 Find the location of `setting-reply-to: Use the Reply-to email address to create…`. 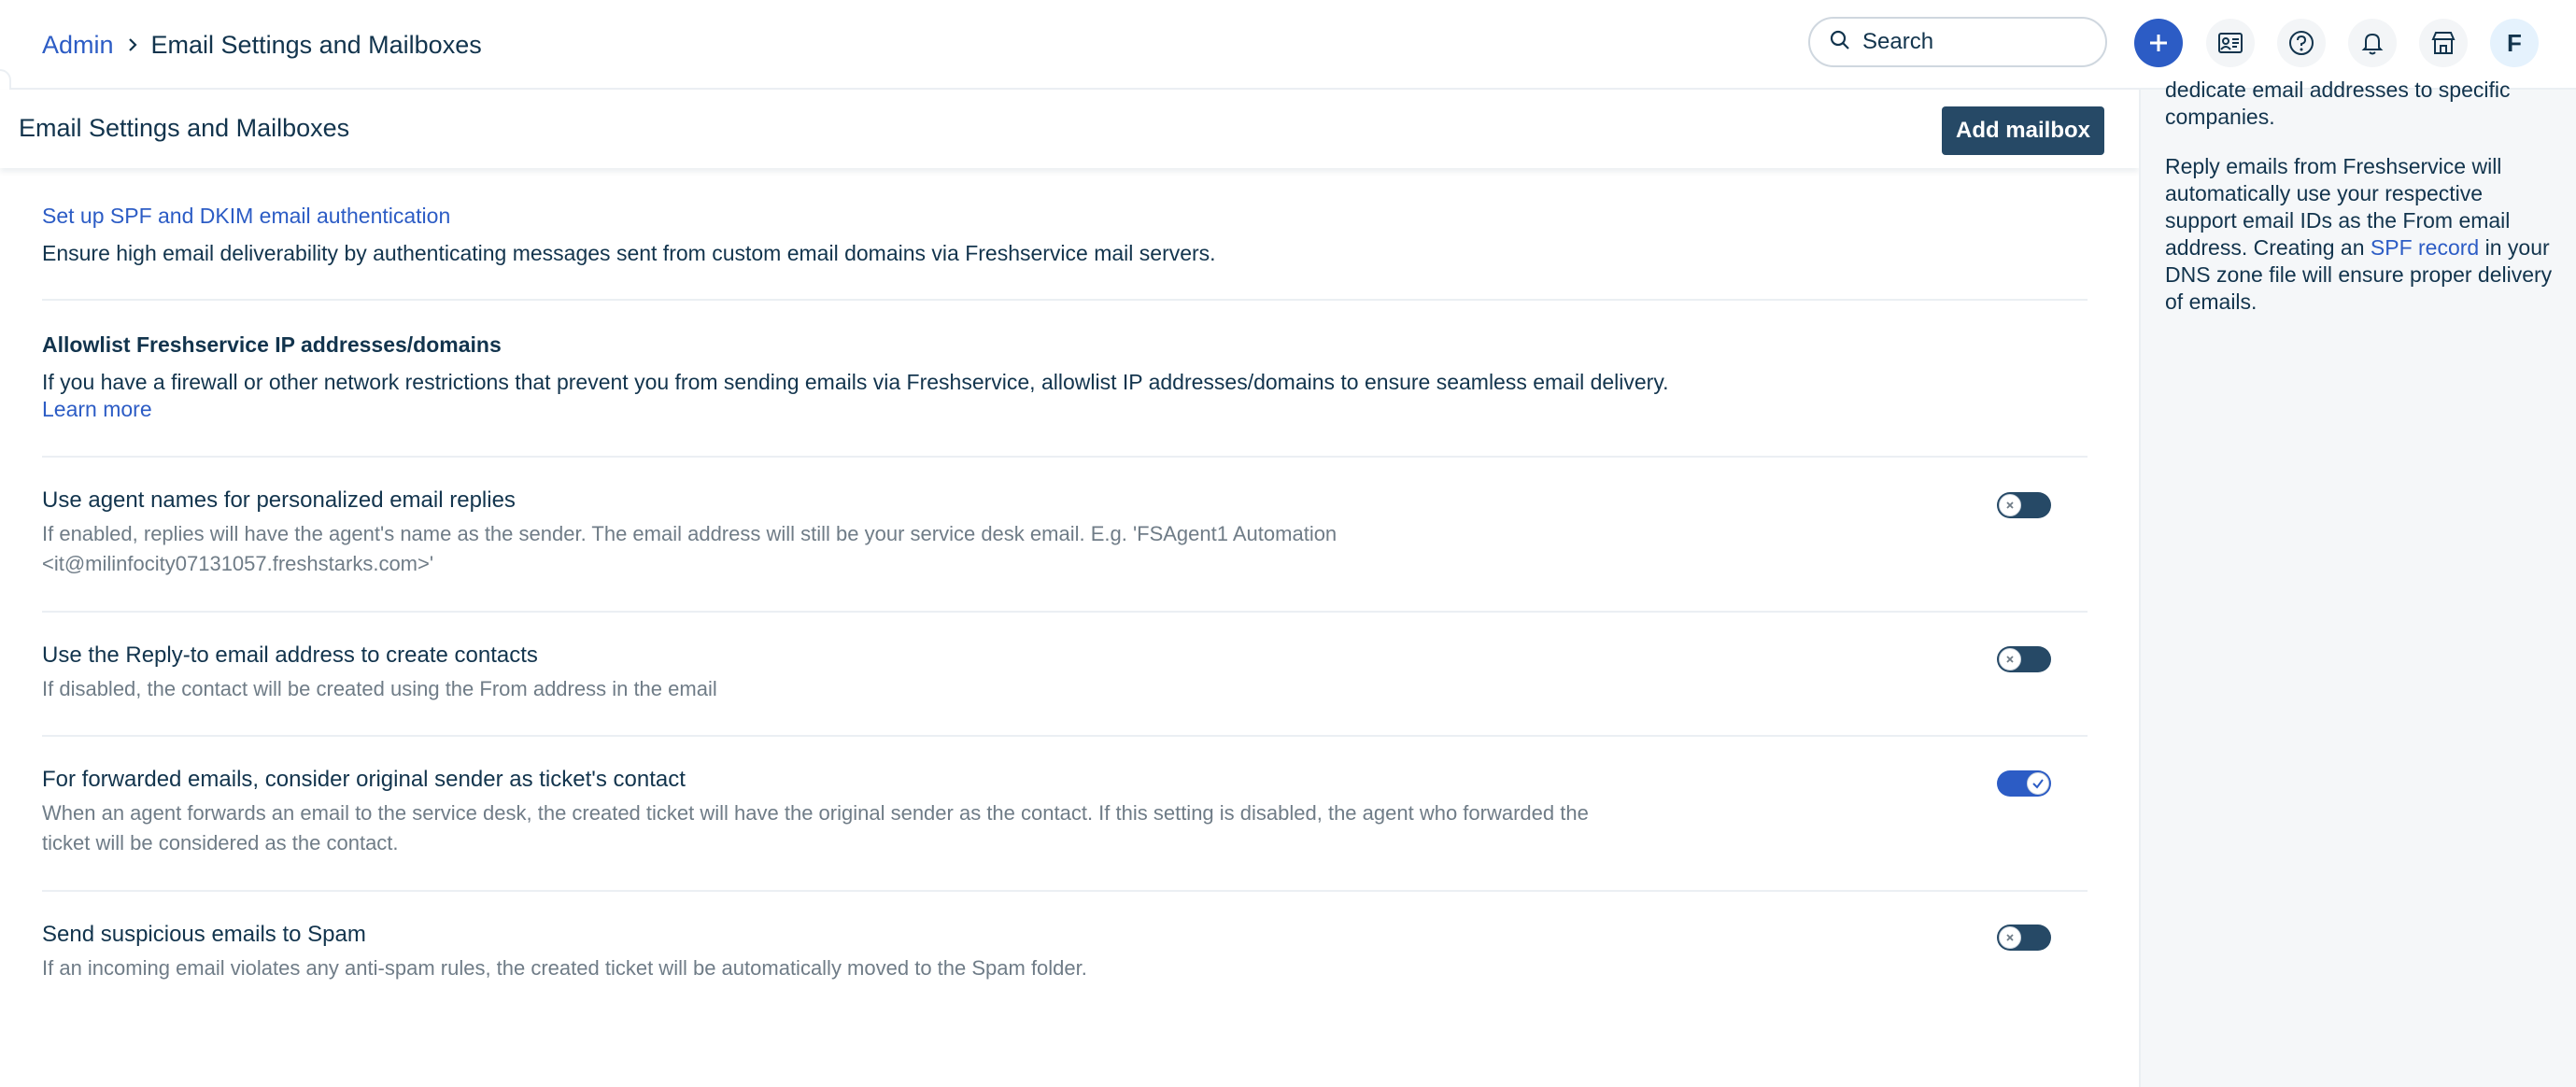

setting-reply-to: Use the Reply-to email address to create… is located at coordinates (1065, 672).